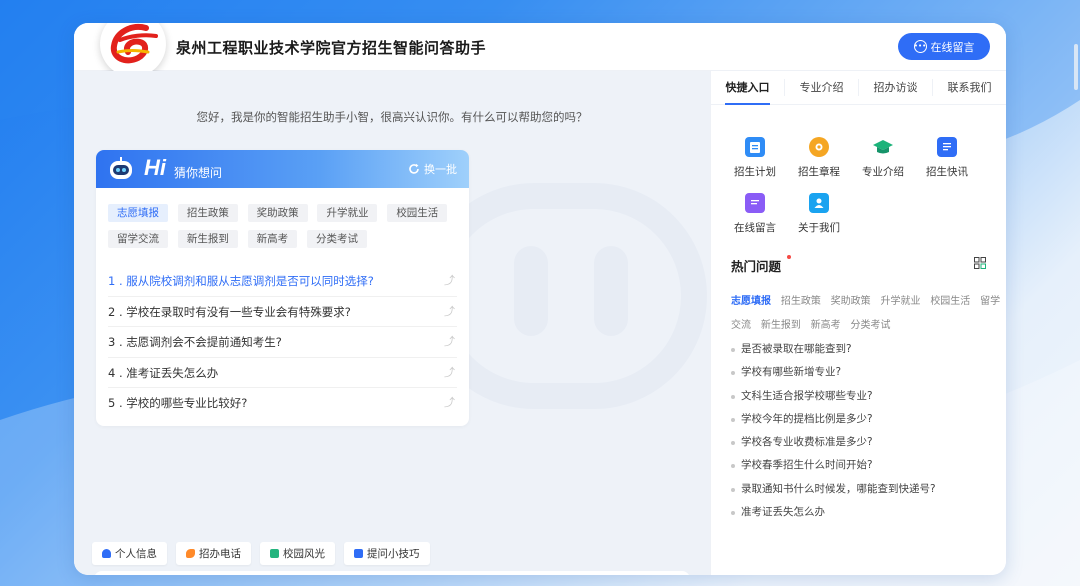  I want to click on question-tips-button: 提问小技巧, so click(387, 553).